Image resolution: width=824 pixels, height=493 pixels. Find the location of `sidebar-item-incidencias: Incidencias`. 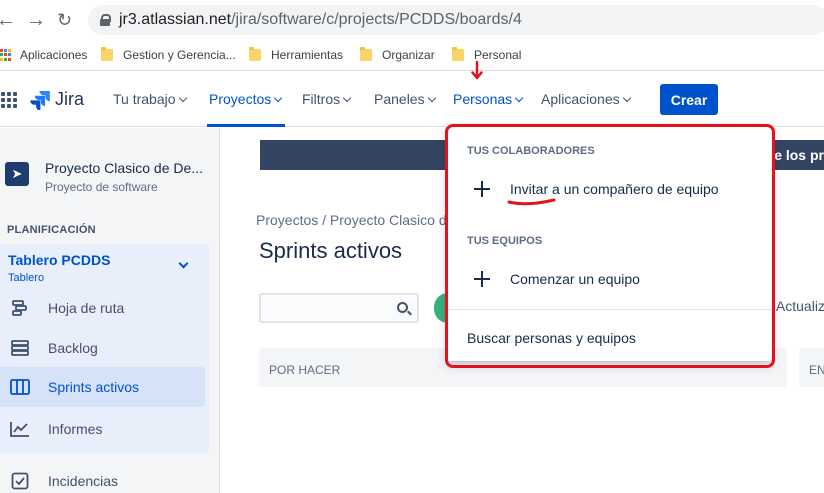

sidebar-item-incidencias: Incidencias is located at coordinates (102, 477).